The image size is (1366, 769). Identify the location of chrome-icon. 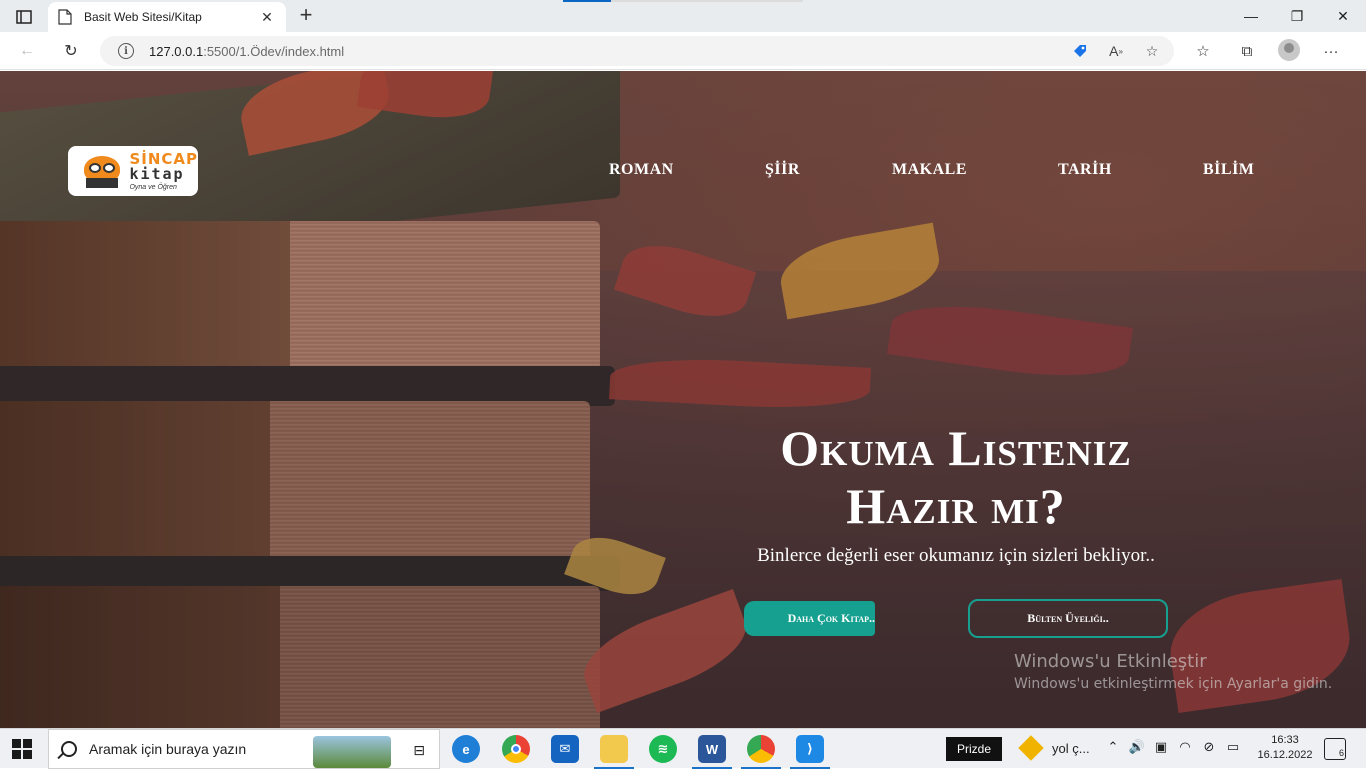
(516, 749).